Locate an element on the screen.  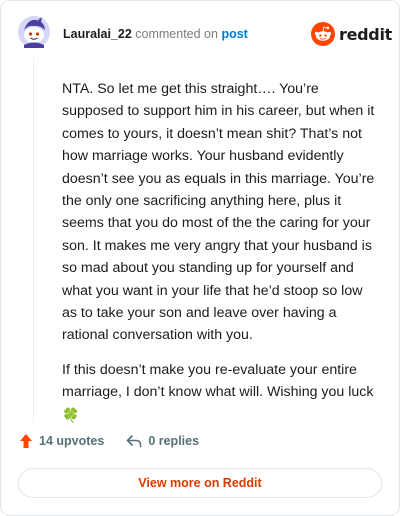
reply-arrow-icon is located at coordinates (134, 441).